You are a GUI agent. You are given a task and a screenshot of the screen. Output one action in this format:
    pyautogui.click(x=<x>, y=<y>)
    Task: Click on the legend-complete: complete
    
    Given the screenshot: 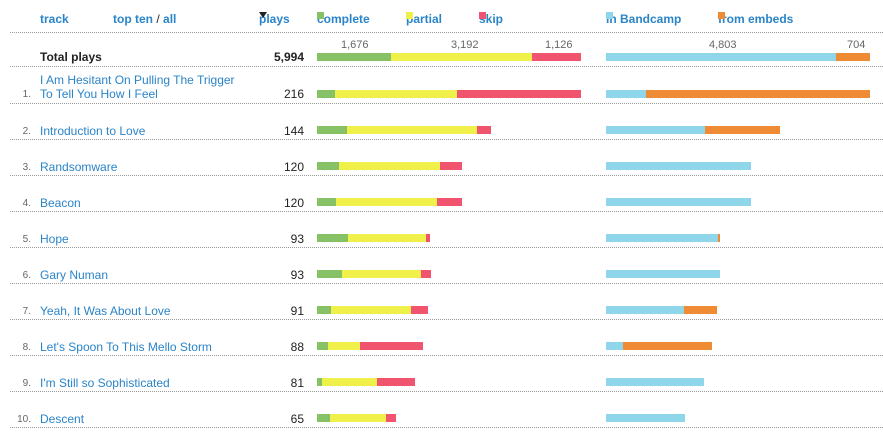 What is the action you would take?
    pyautogui.click(x=343, y=19)
    